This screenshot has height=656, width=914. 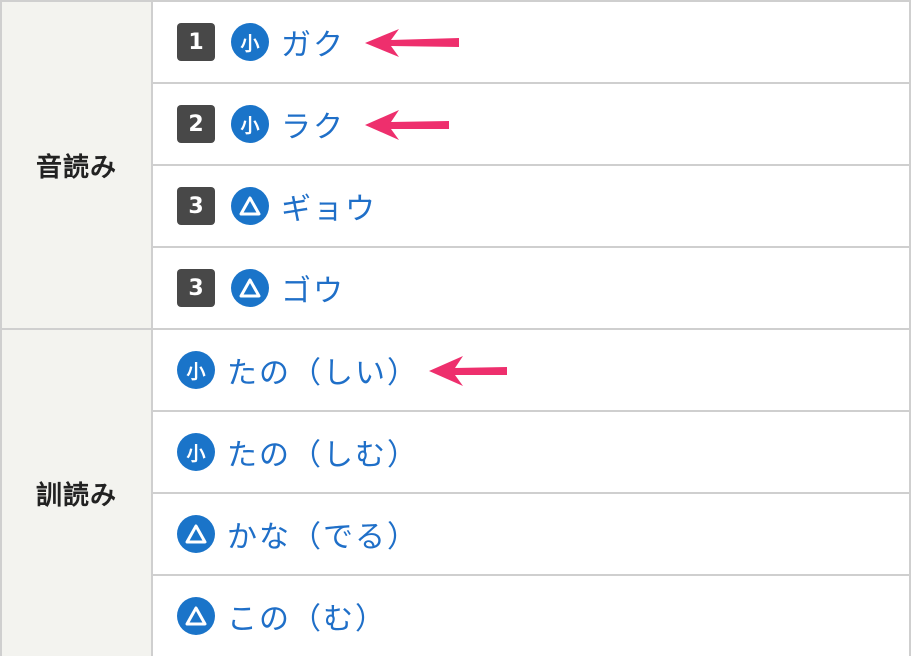 I want to click on reading-link: たの（しむ）, so click(x=323, y=452).